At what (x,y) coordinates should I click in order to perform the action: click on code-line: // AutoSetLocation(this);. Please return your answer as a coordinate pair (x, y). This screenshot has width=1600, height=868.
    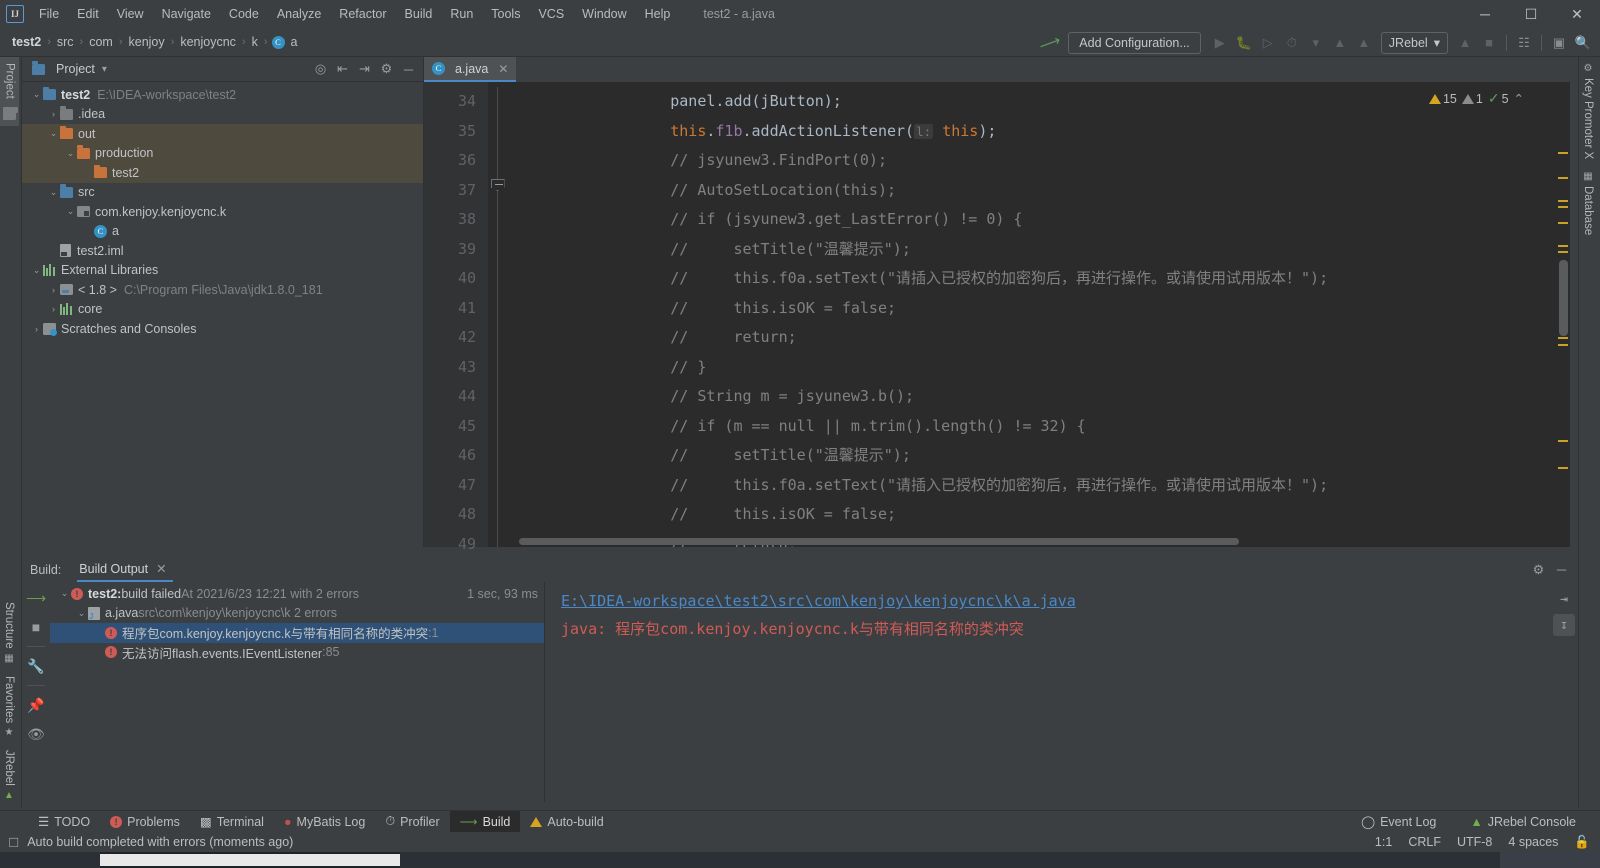
    Looking at the image, I should click on (1039, 191).